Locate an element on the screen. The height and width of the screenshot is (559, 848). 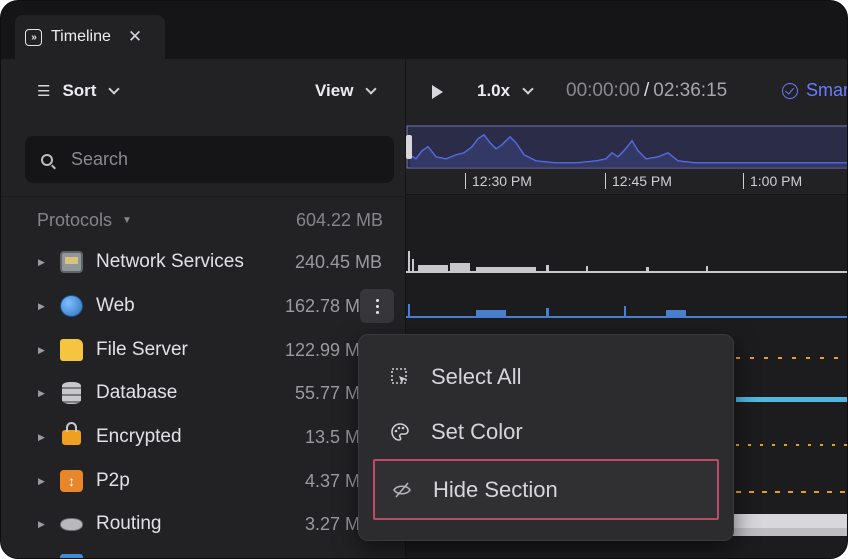
time-tick: 12:30 PM is located at coordinates (498, 181).